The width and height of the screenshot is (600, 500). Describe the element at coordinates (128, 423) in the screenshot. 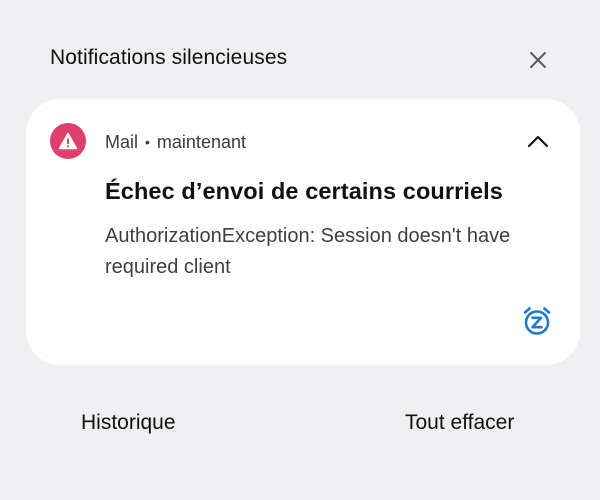

I see `history-button: Historique` at that location.